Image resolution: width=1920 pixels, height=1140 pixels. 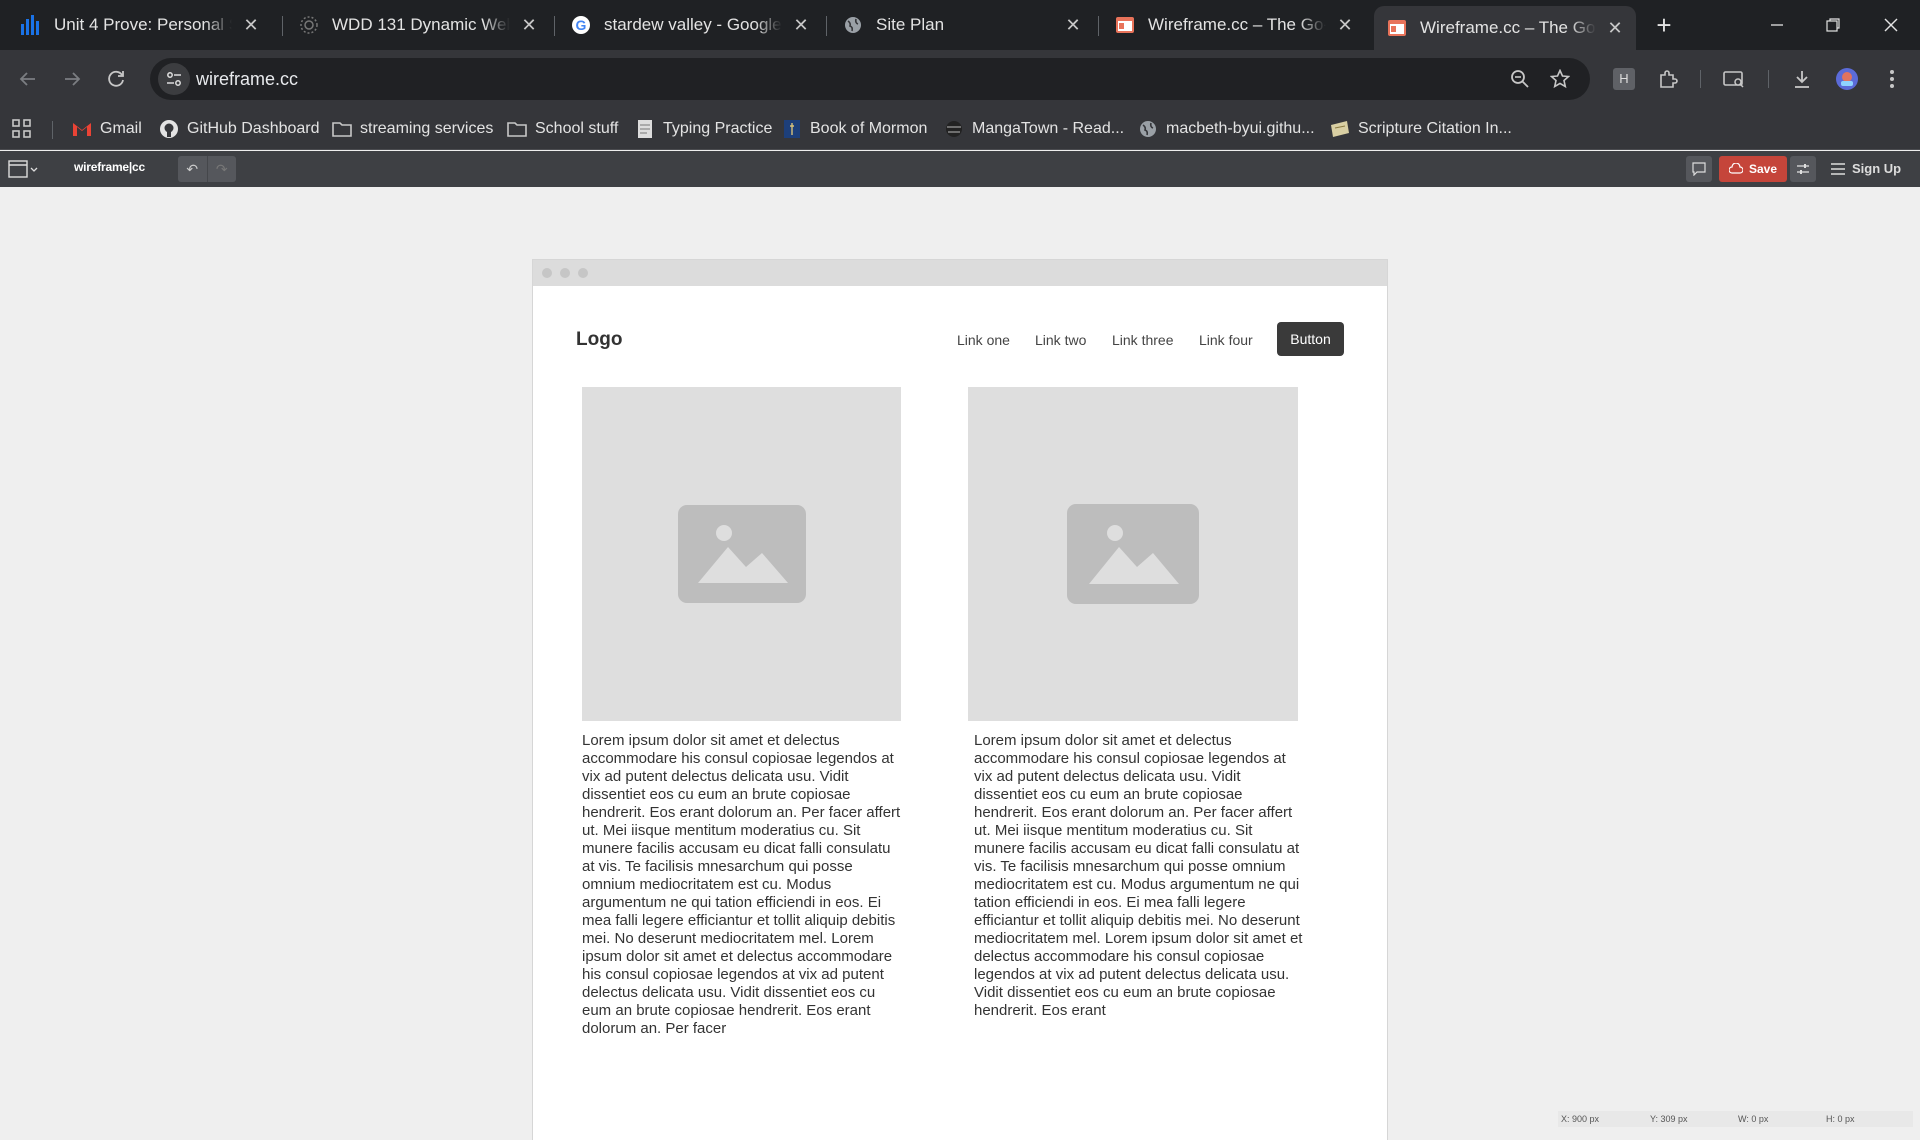 What do you see at coordinates (1668, 79) in the screenshot?
I see `extensions-puzzle-icon` at bounding box center [1668, 79].